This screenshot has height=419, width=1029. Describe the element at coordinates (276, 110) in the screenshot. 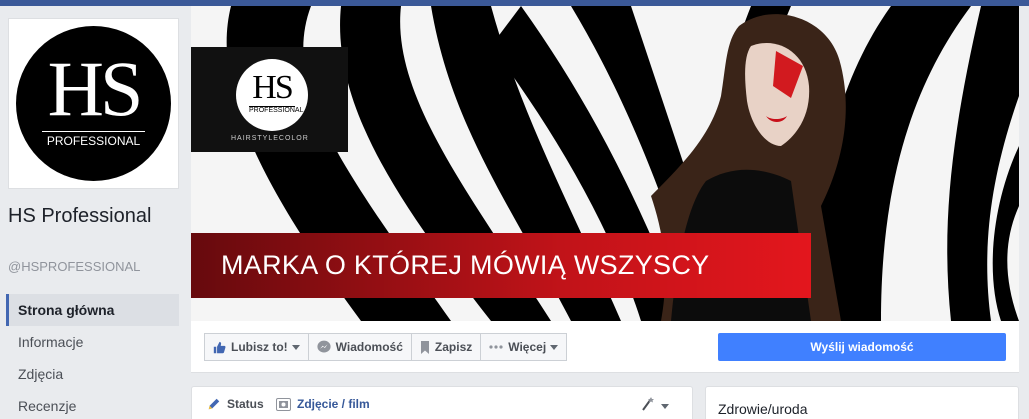

I see `cover-logo-sub: PROFESSIONAL` at that location.